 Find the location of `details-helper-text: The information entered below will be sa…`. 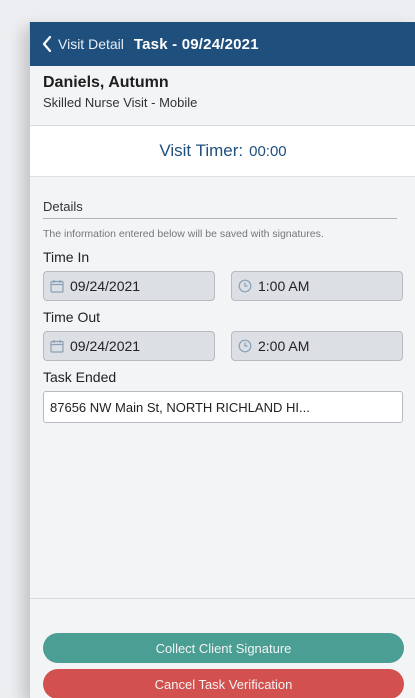

details-helper-text: The information entered below will be sa… is located at coordinates (183, 234).